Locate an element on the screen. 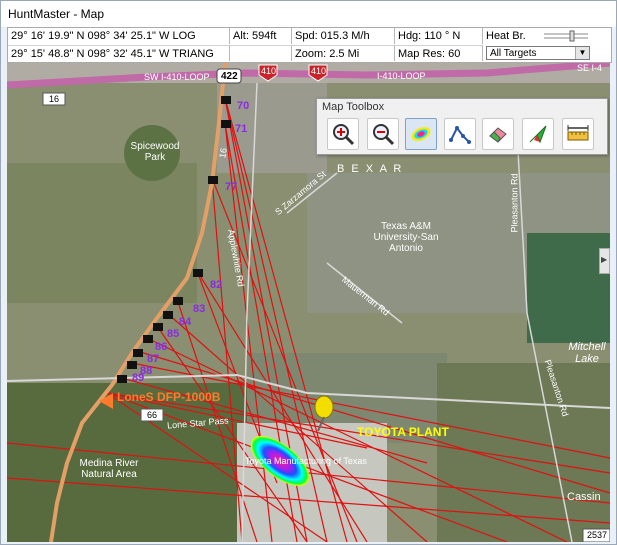  road-label-16: 16 is located at coordinates (223, 153).